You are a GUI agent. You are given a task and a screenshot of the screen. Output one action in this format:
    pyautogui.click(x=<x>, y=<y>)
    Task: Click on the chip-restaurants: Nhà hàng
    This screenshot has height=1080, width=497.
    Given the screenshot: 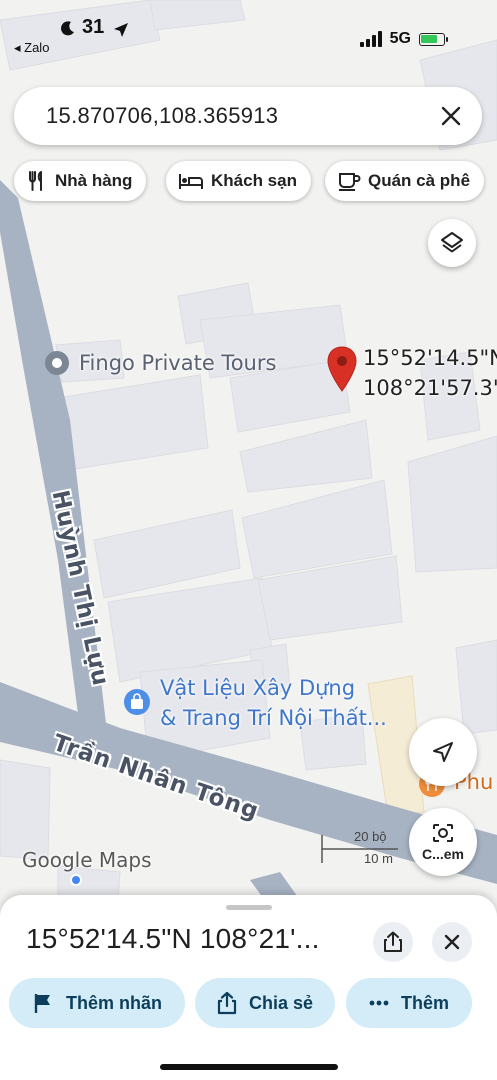 What is the action you would take?
    pyautogui.click(x=80, y=181)
    